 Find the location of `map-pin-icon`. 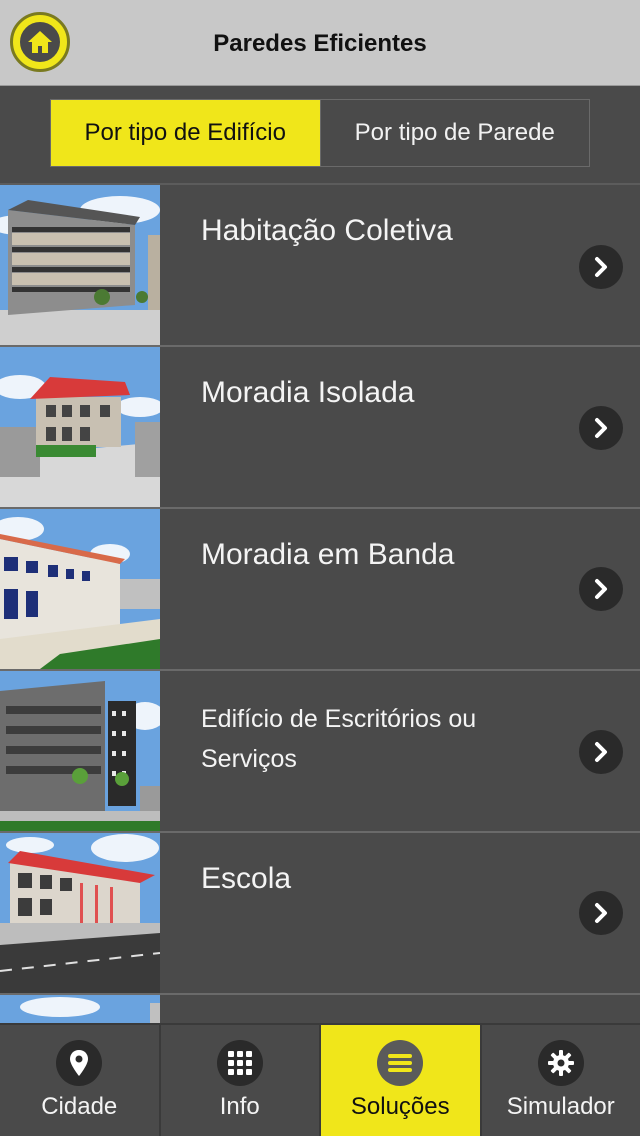

map-pin-icon is located at coordinates (79, 1063).